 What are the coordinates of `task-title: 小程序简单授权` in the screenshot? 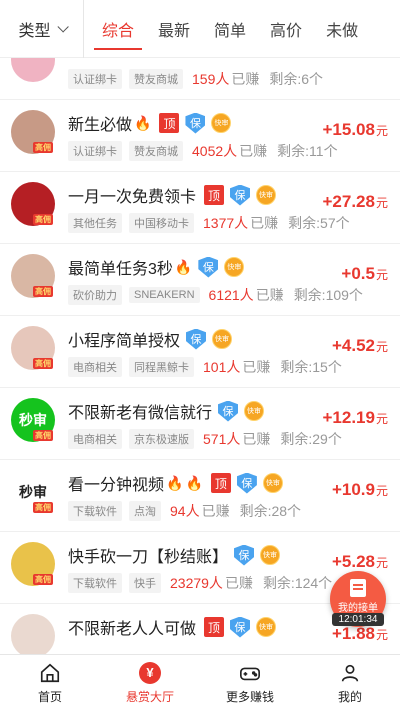 It's located at (124, 341).